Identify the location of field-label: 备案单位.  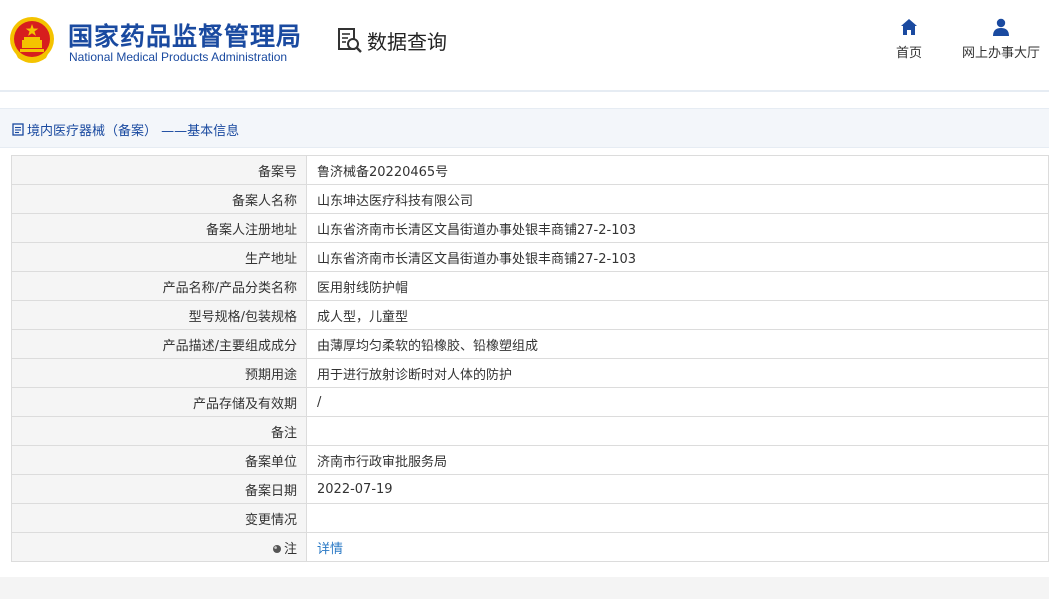
(159, 460).